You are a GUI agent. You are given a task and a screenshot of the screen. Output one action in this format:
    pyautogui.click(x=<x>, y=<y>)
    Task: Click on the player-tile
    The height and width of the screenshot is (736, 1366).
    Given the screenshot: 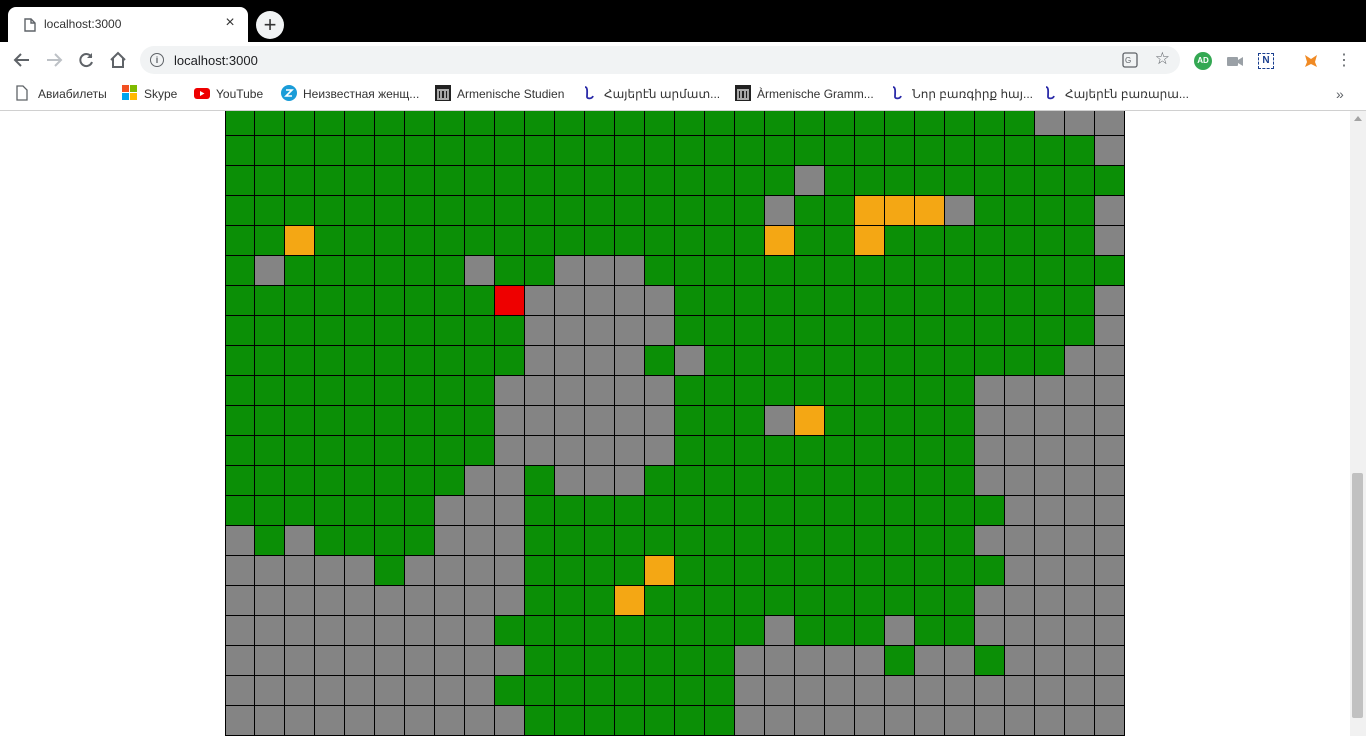 What is the action you would take?
    pyautogui.click(x=510, y=301)
    